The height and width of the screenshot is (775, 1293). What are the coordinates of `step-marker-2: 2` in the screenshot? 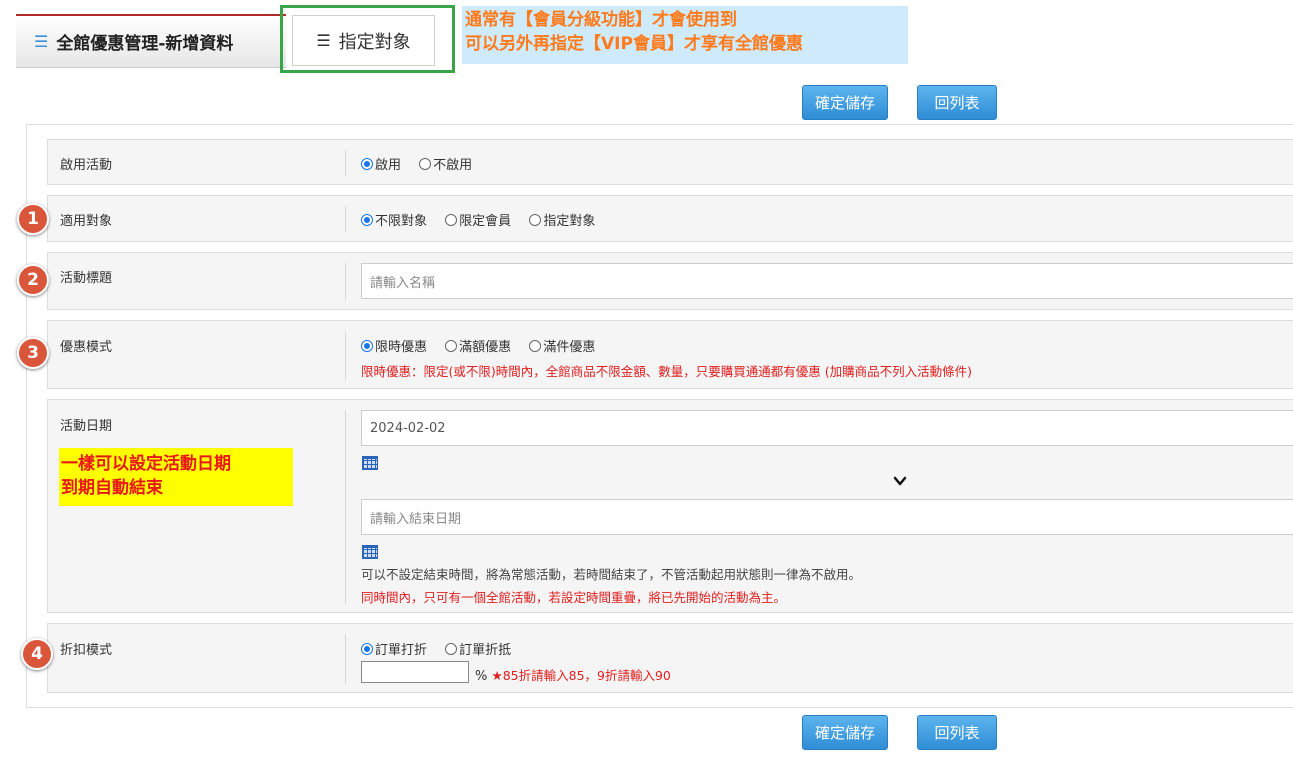 It's located at (33, 280).